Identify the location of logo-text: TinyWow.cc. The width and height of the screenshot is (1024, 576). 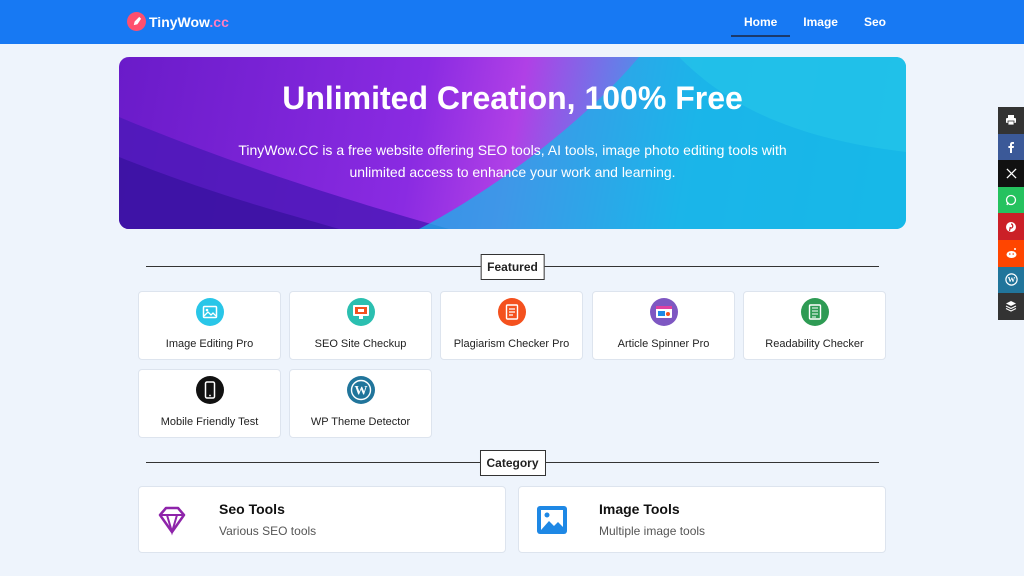
(189, 21).